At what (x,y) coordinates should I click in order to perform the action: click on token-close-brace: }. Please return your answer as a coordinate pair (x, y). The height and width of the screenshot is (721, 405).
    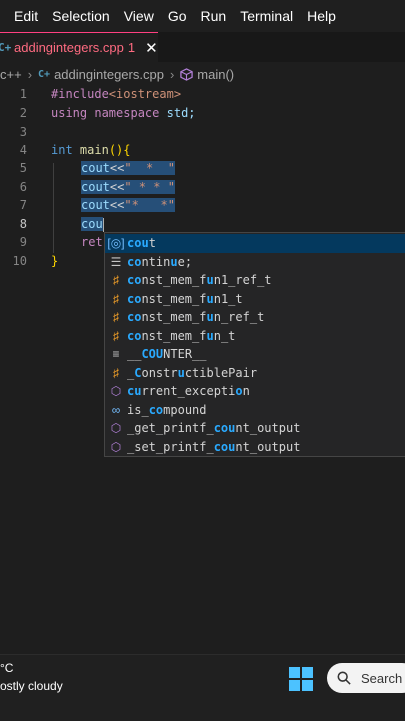
    Looking at the image, I should click on (55, 261).